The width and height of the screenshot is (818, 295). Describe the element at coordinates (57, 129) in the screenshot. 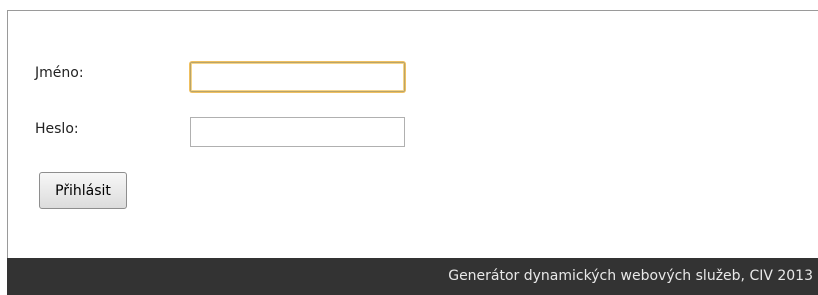

I see `password-label: Heslo:` at that location.